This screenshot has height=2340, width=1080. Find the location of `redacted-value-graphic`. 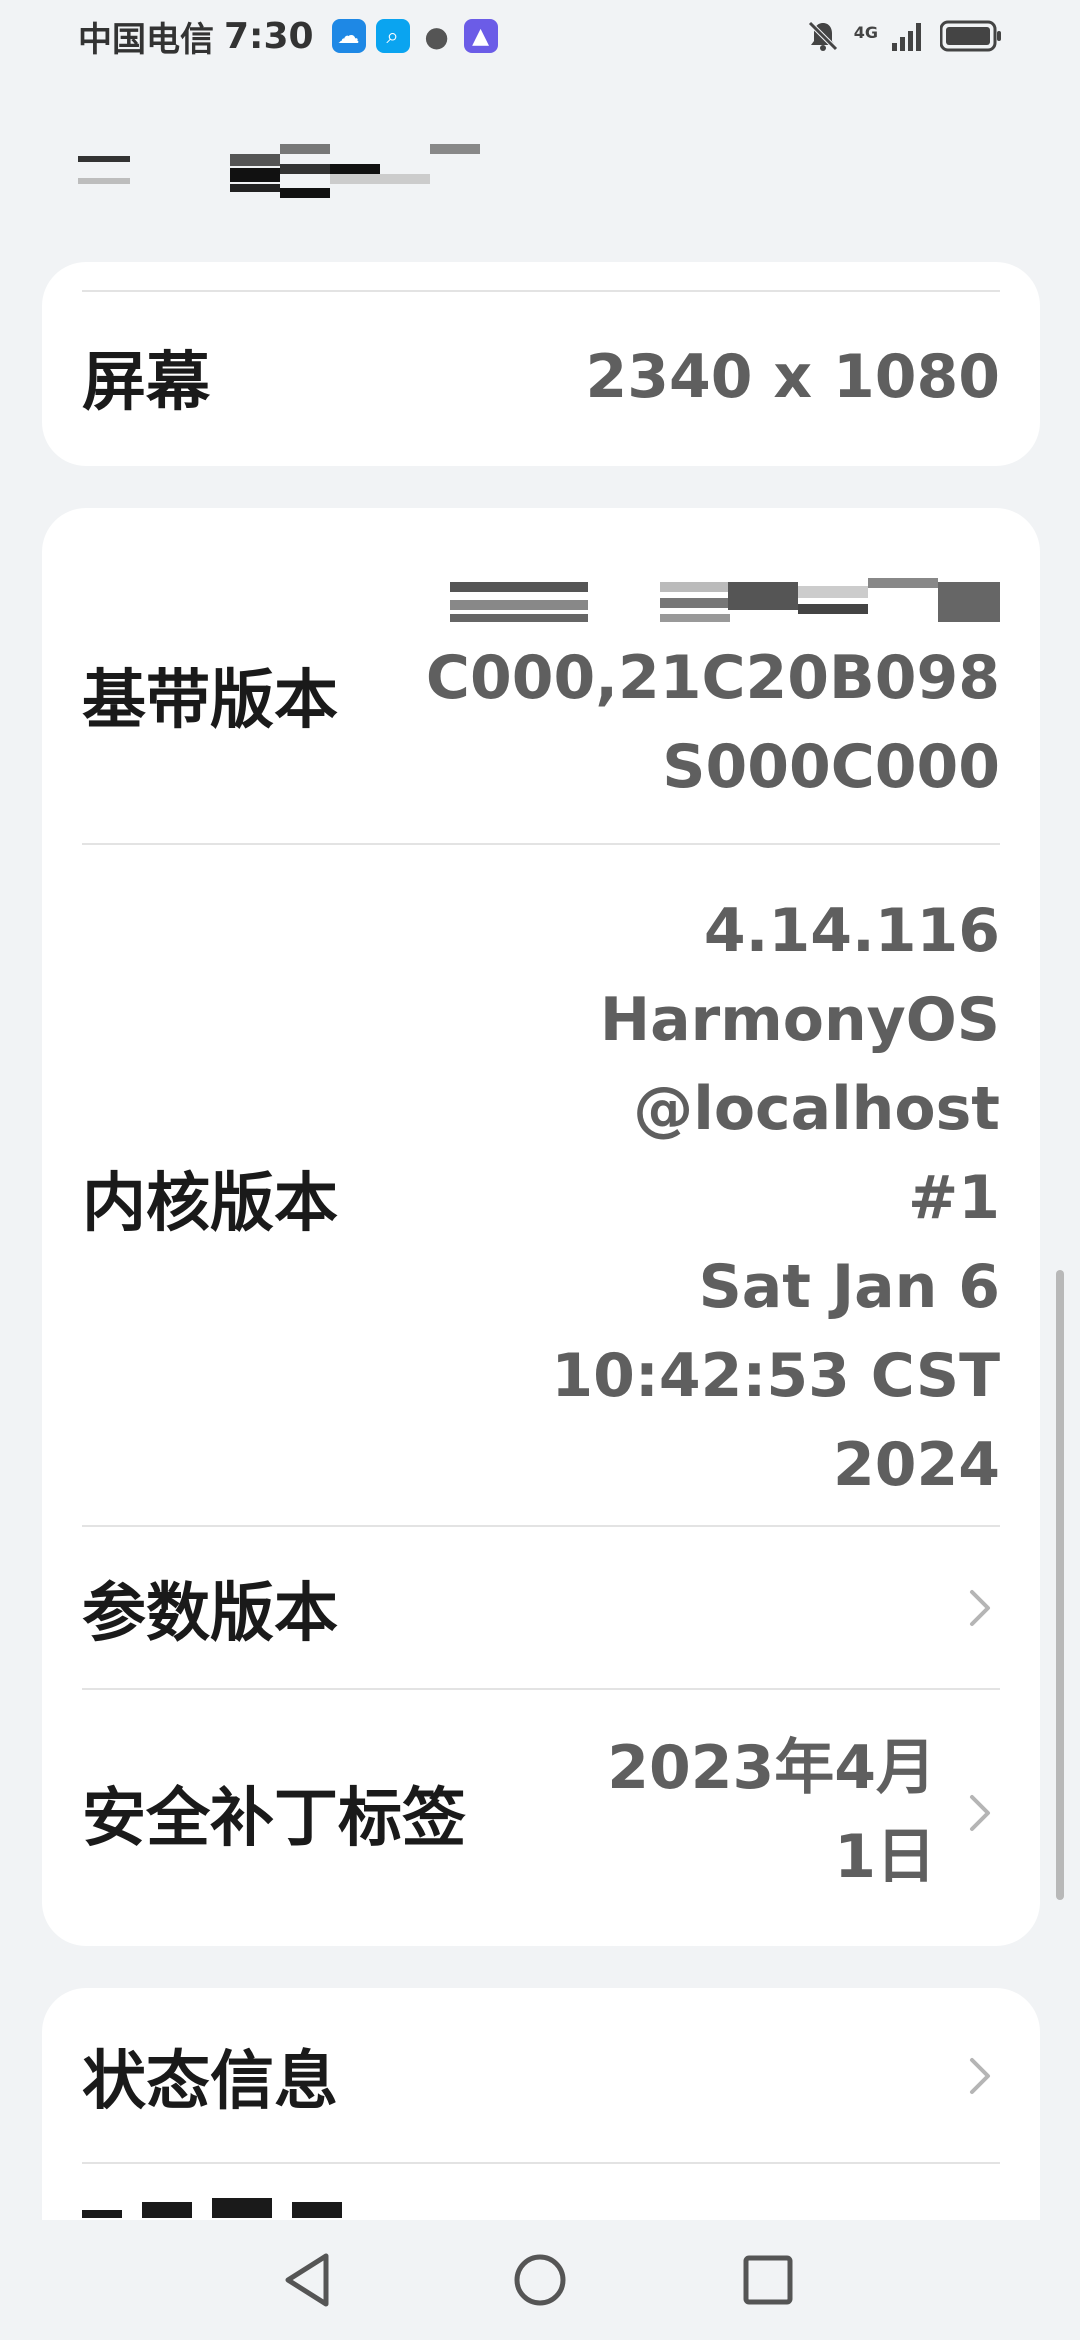

redacted-value-graphic is located at coordinates (725, 600).